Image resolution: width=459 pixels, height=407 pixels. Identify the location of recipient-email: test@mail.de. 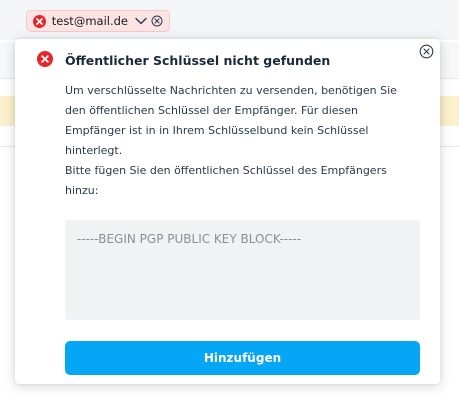
(89, 21).